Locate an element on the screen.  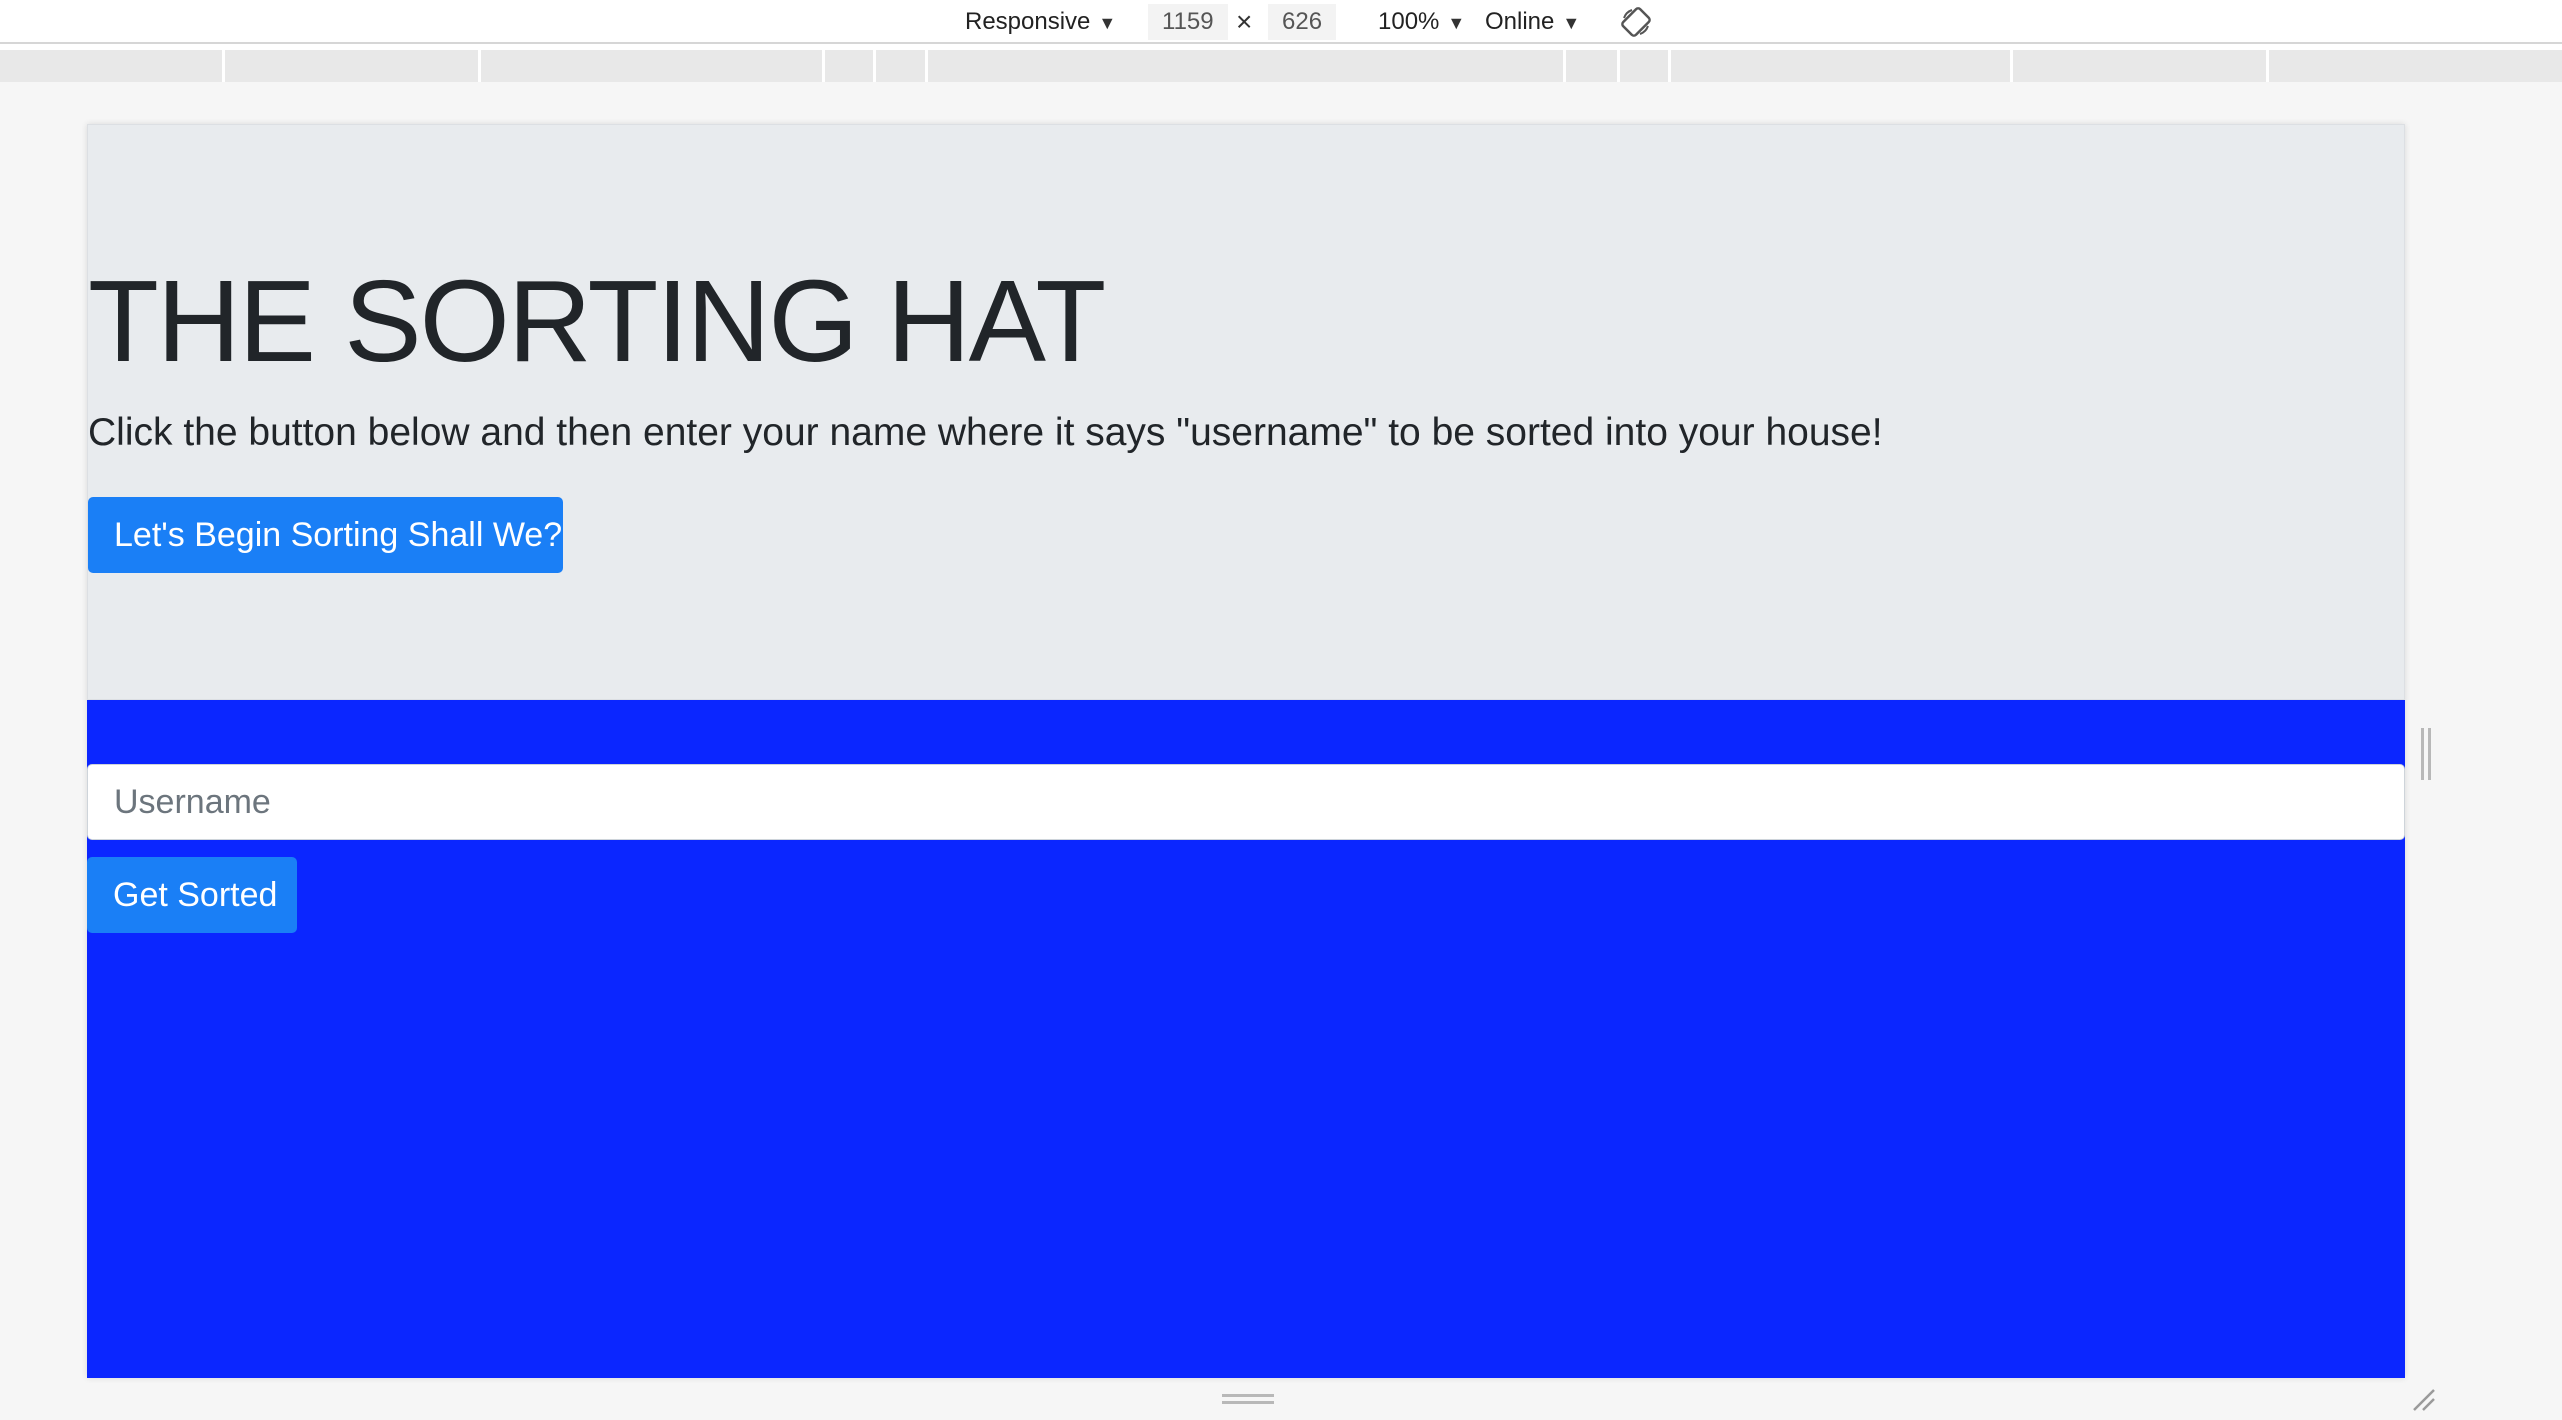
begin-sorting-button: Let's Begin Sorting Shall We? is located at coordinates (325, 535).